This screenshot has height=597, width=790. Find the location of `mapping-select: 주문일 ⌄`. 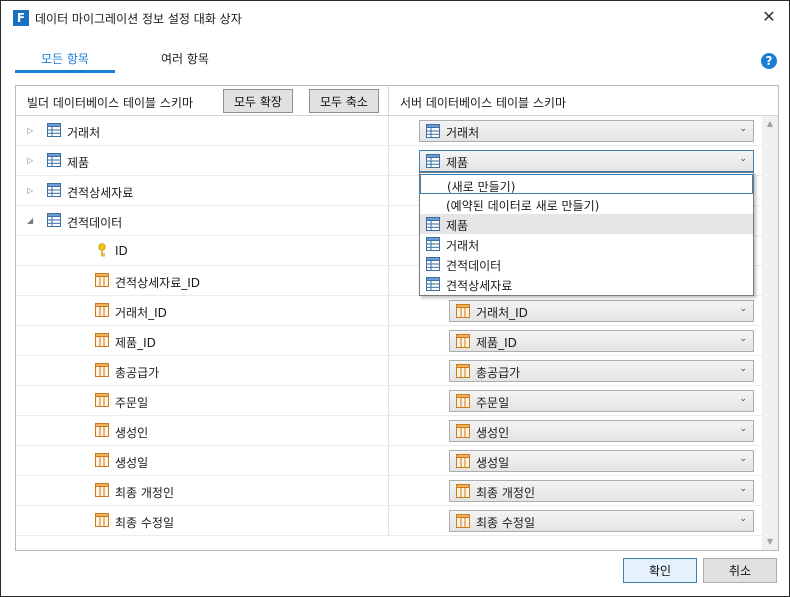

mapping-select: 주문일 ⌄ is located at coordinates (601, 401).